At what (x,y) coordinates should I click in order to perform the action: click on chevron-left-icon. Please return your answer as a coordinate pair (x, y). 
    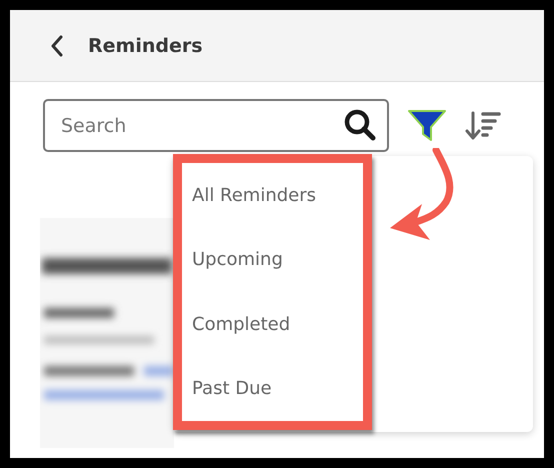
    Looking at the image, I should click on (57, 45).